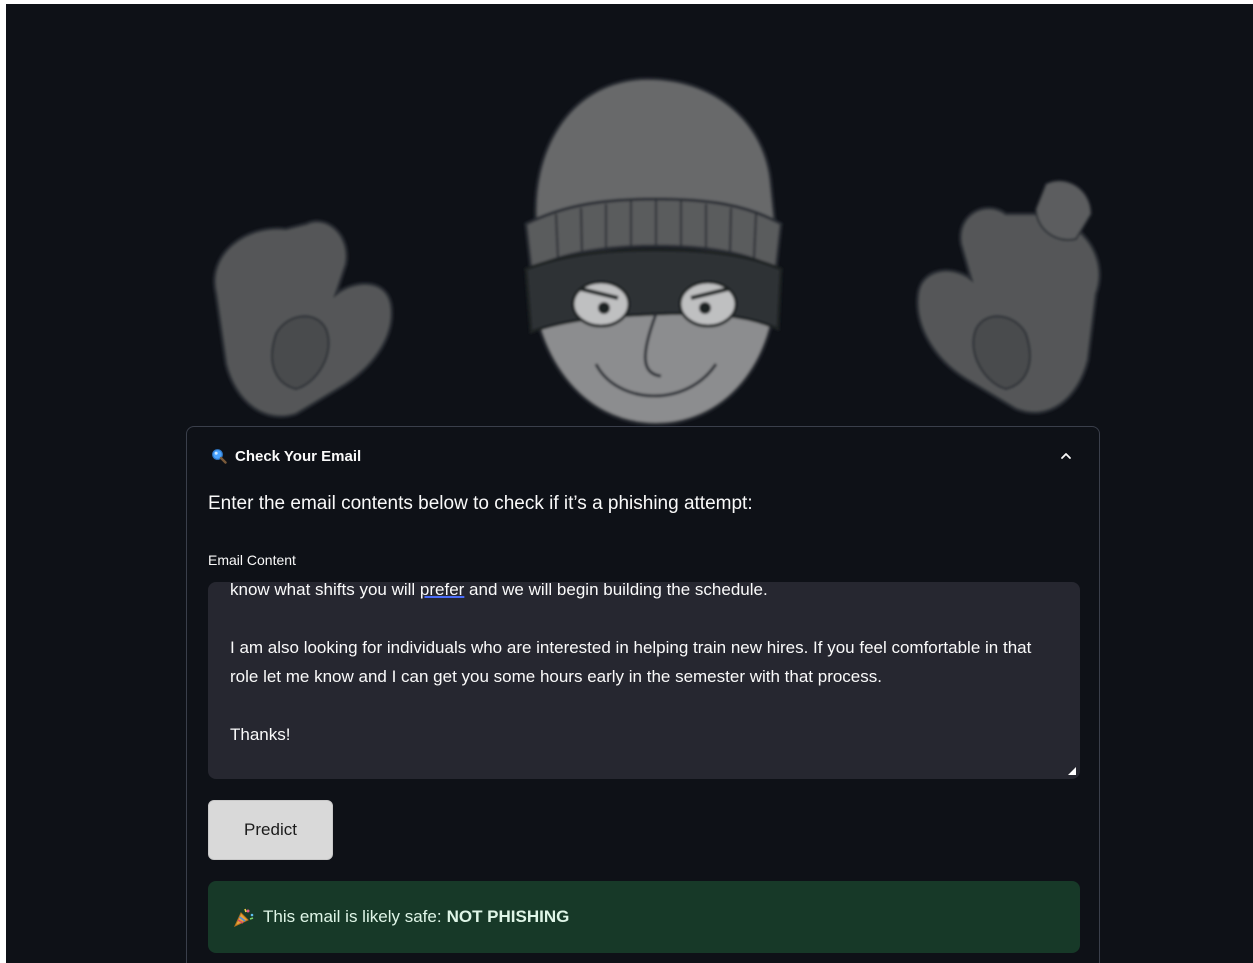 The image size is (1253, 963). Describe the element at coordinates (643, 456) in the screenshot. I see `expander-header: Check Your Email` at that location.